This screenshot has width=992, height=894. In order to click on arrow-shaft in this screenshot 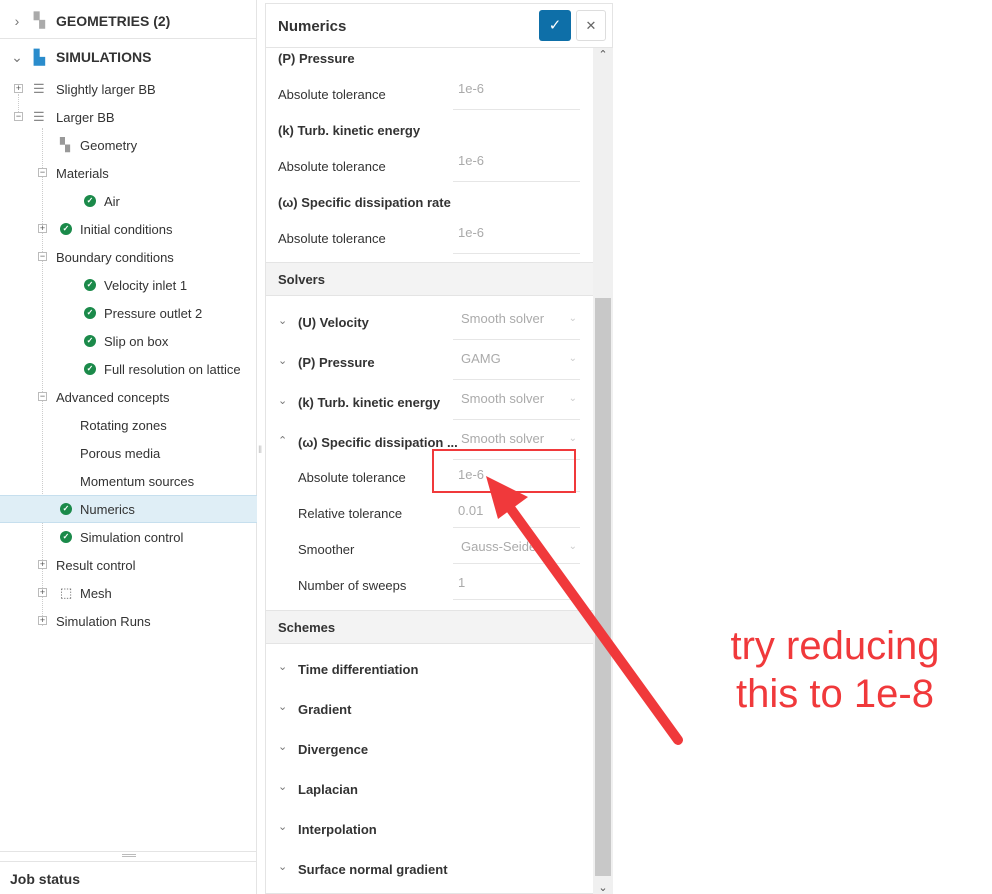, I will do `click(593, 622)`.